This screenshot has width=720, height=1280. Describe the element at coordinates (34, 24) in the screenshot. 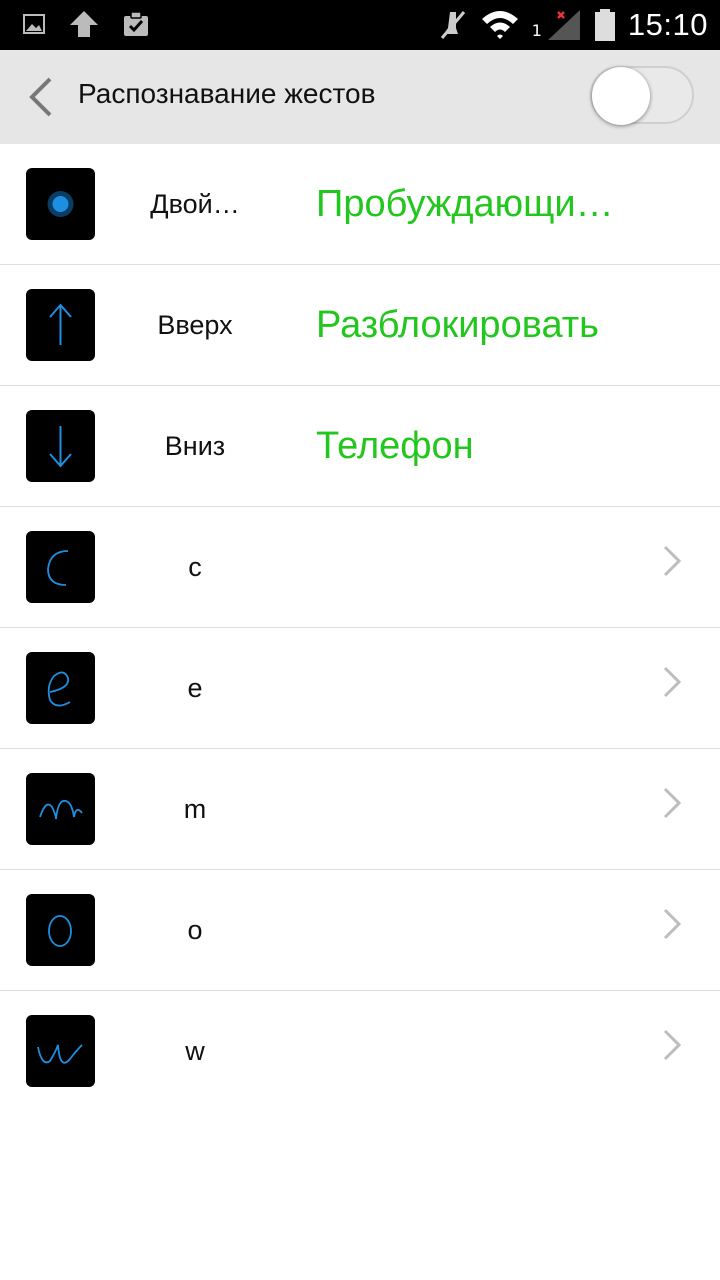

I see `gallery-icon` at that location.